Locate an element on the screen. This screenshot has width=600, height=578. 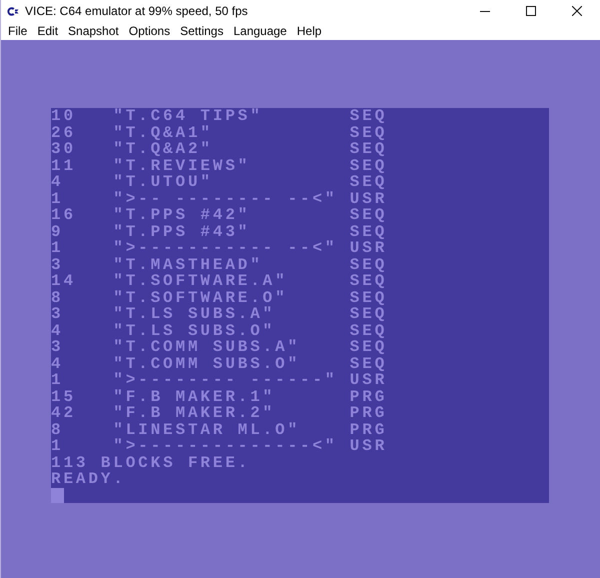
block-count: 14 is located at coordinates (63, 281).